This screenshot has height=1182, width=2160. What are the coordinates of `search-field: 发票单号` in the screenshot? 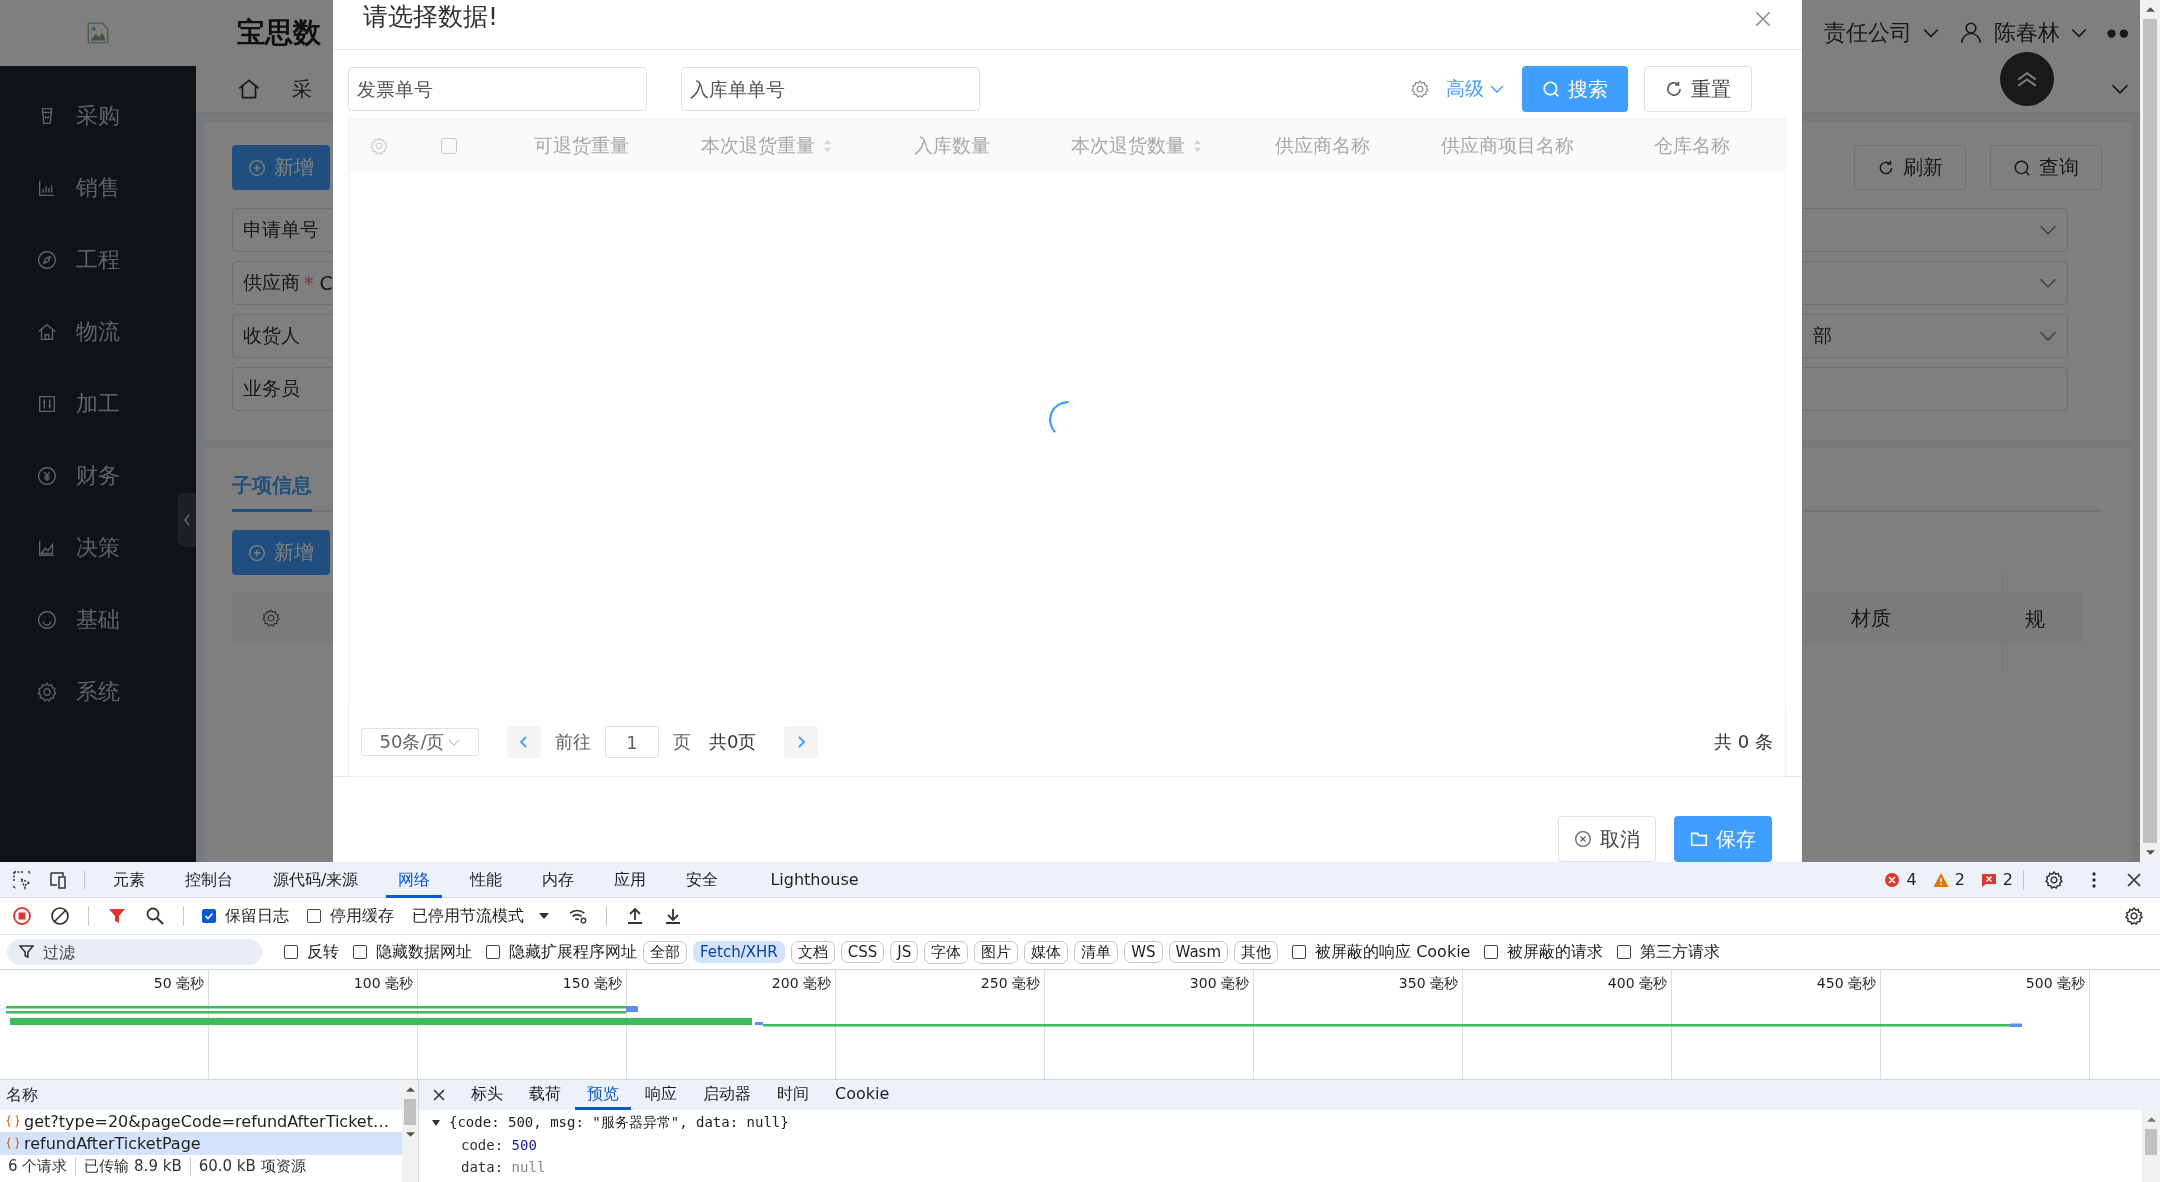 It's located at (497, 89).